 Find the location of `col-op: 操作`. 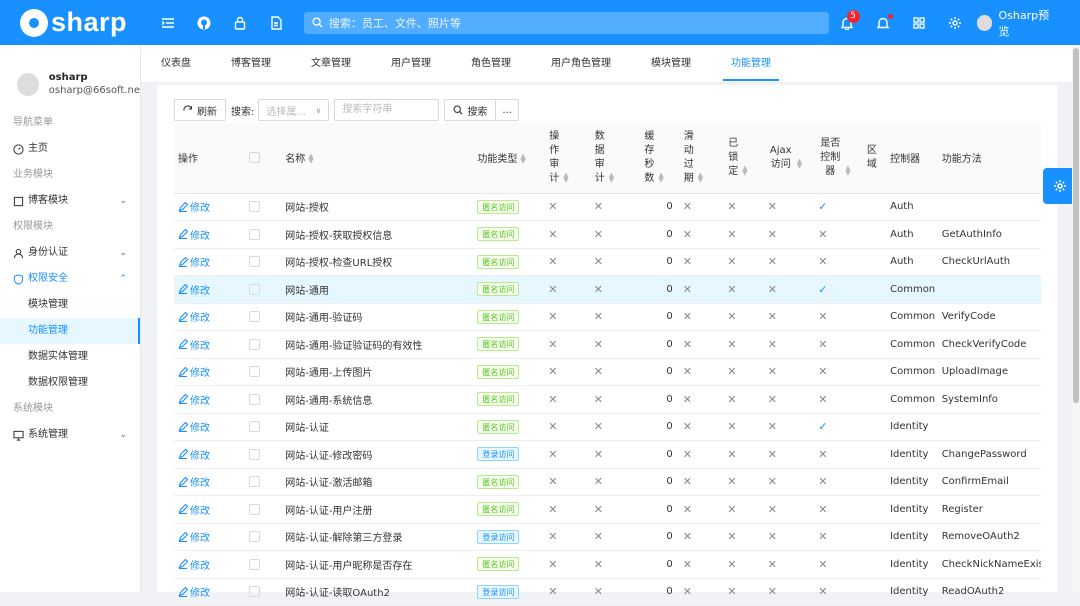

col-op: 操作 is located at coordinates (209, 158).